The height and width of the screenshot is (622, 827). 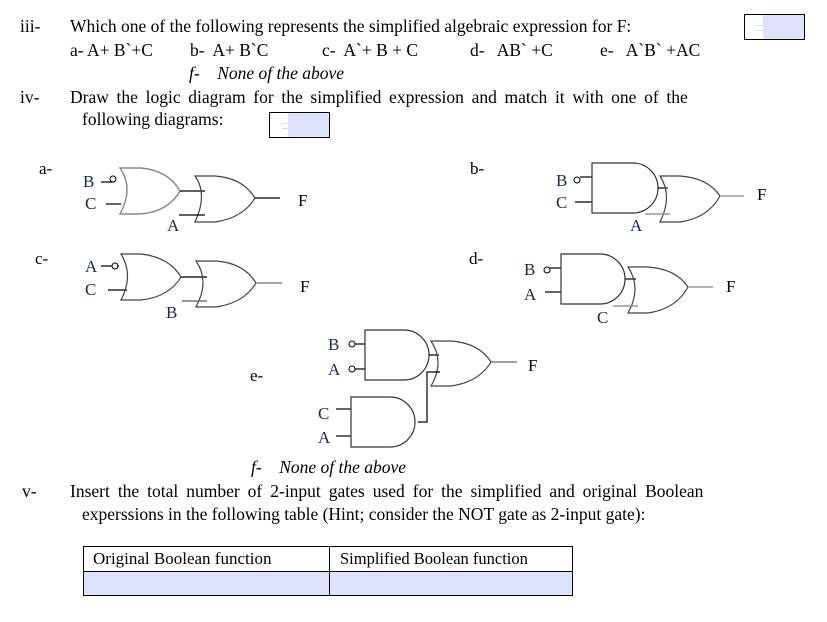 I want to click on q5-number: v-, so click(x=29, y=491).